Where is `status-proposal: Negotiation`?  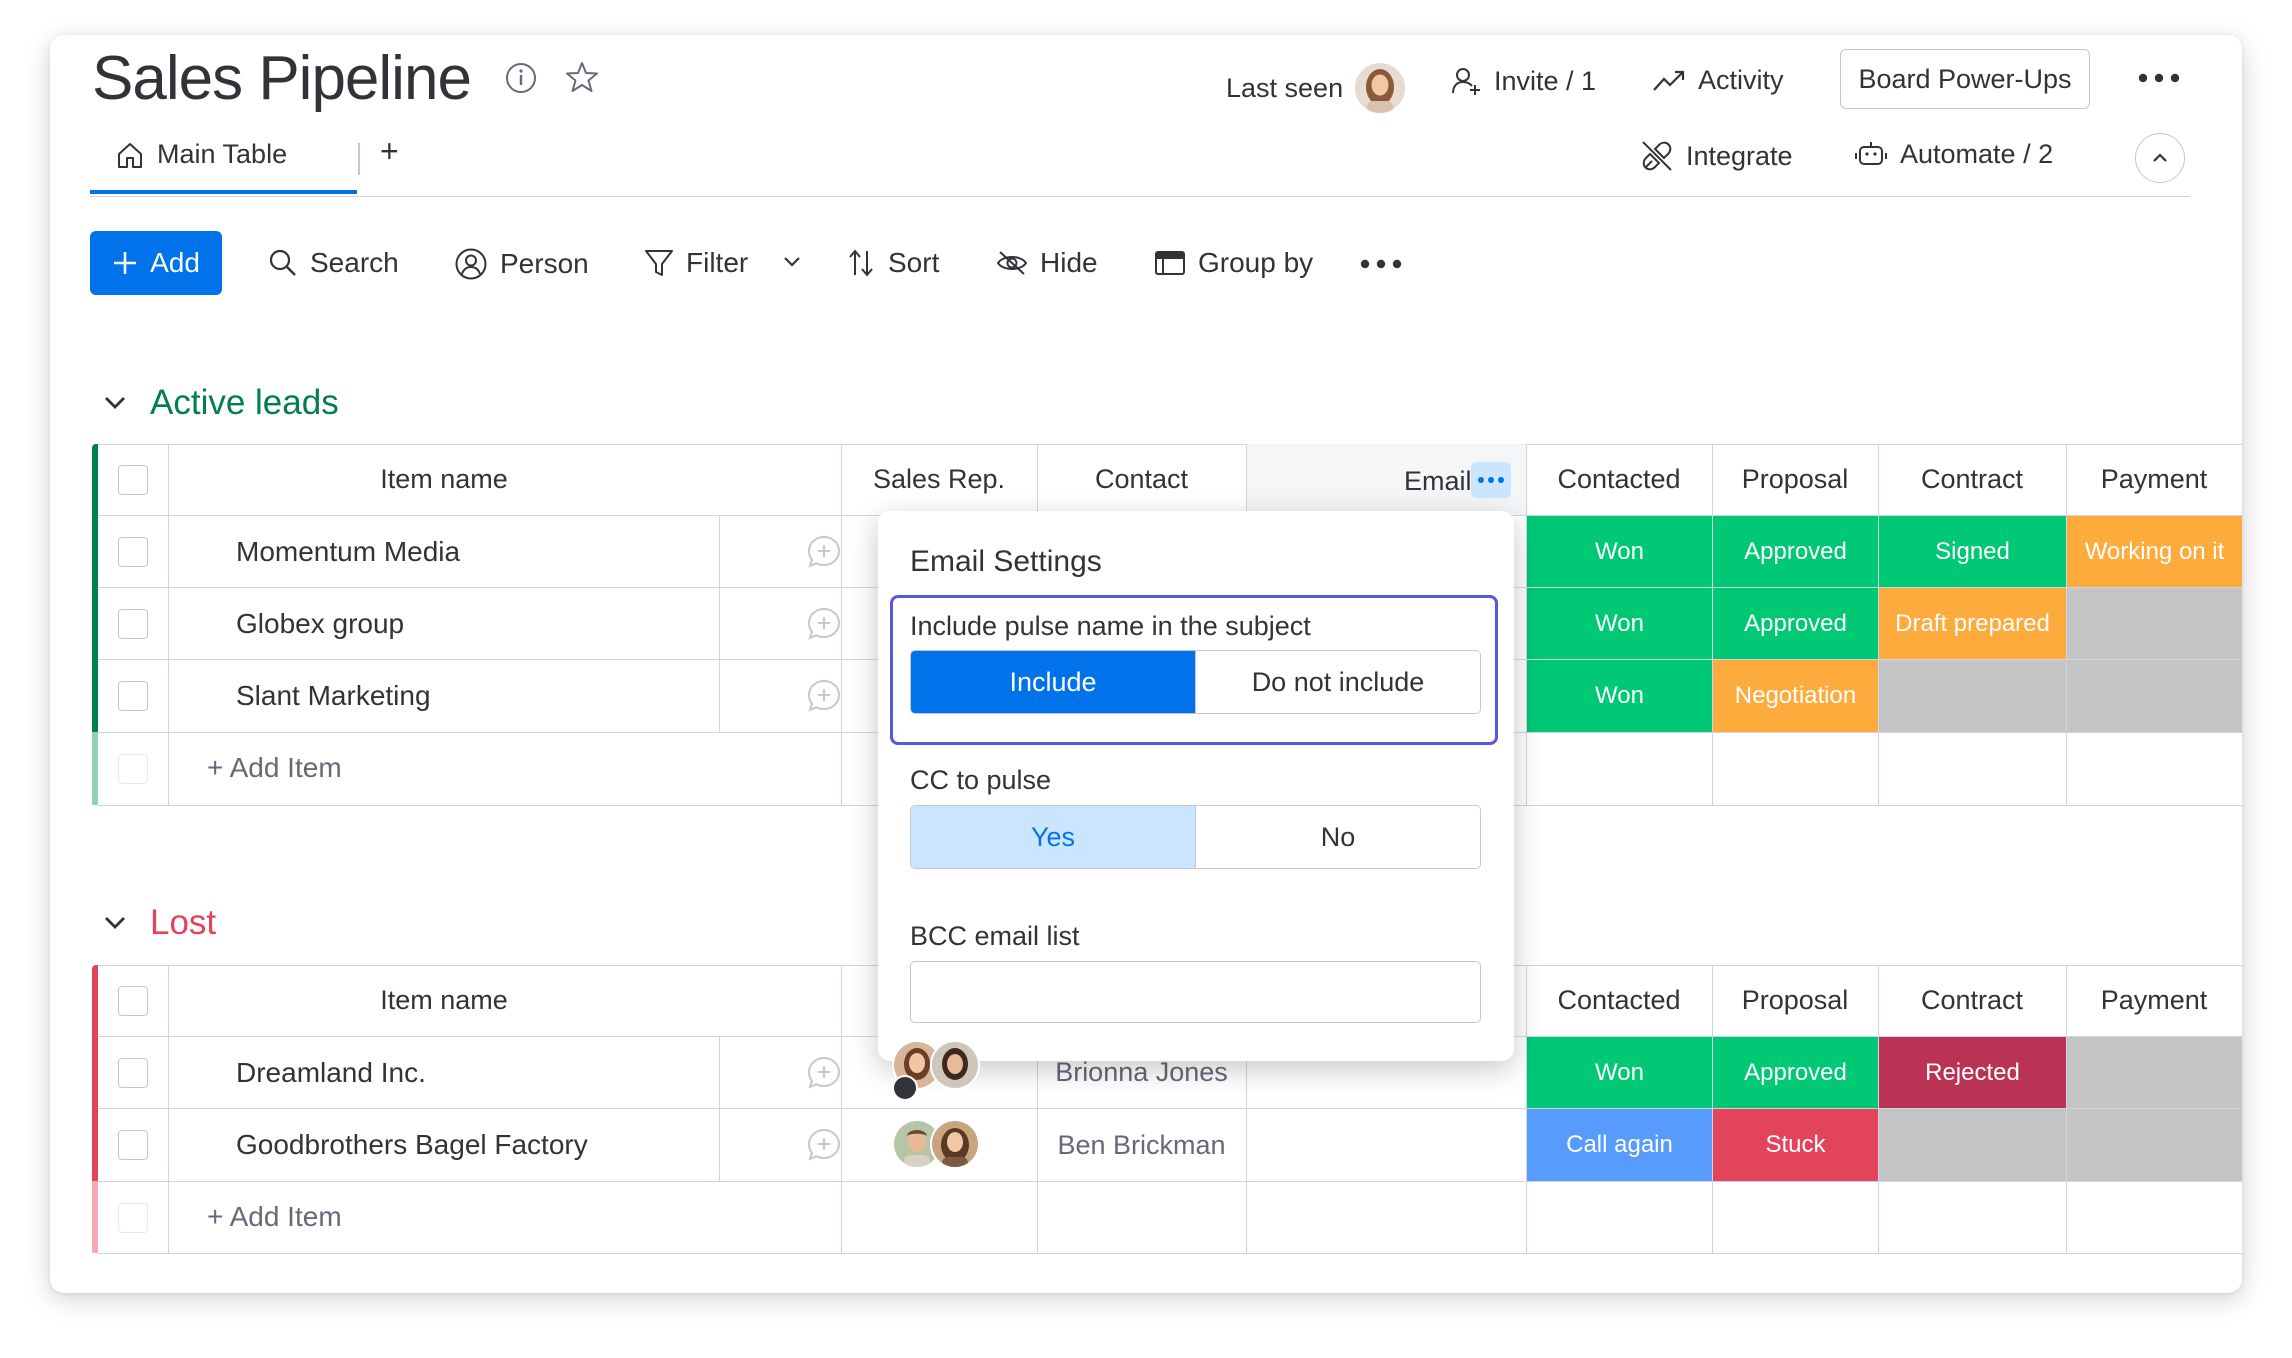 status-proposal: Negotiation is located at coordinates (1795, 696).